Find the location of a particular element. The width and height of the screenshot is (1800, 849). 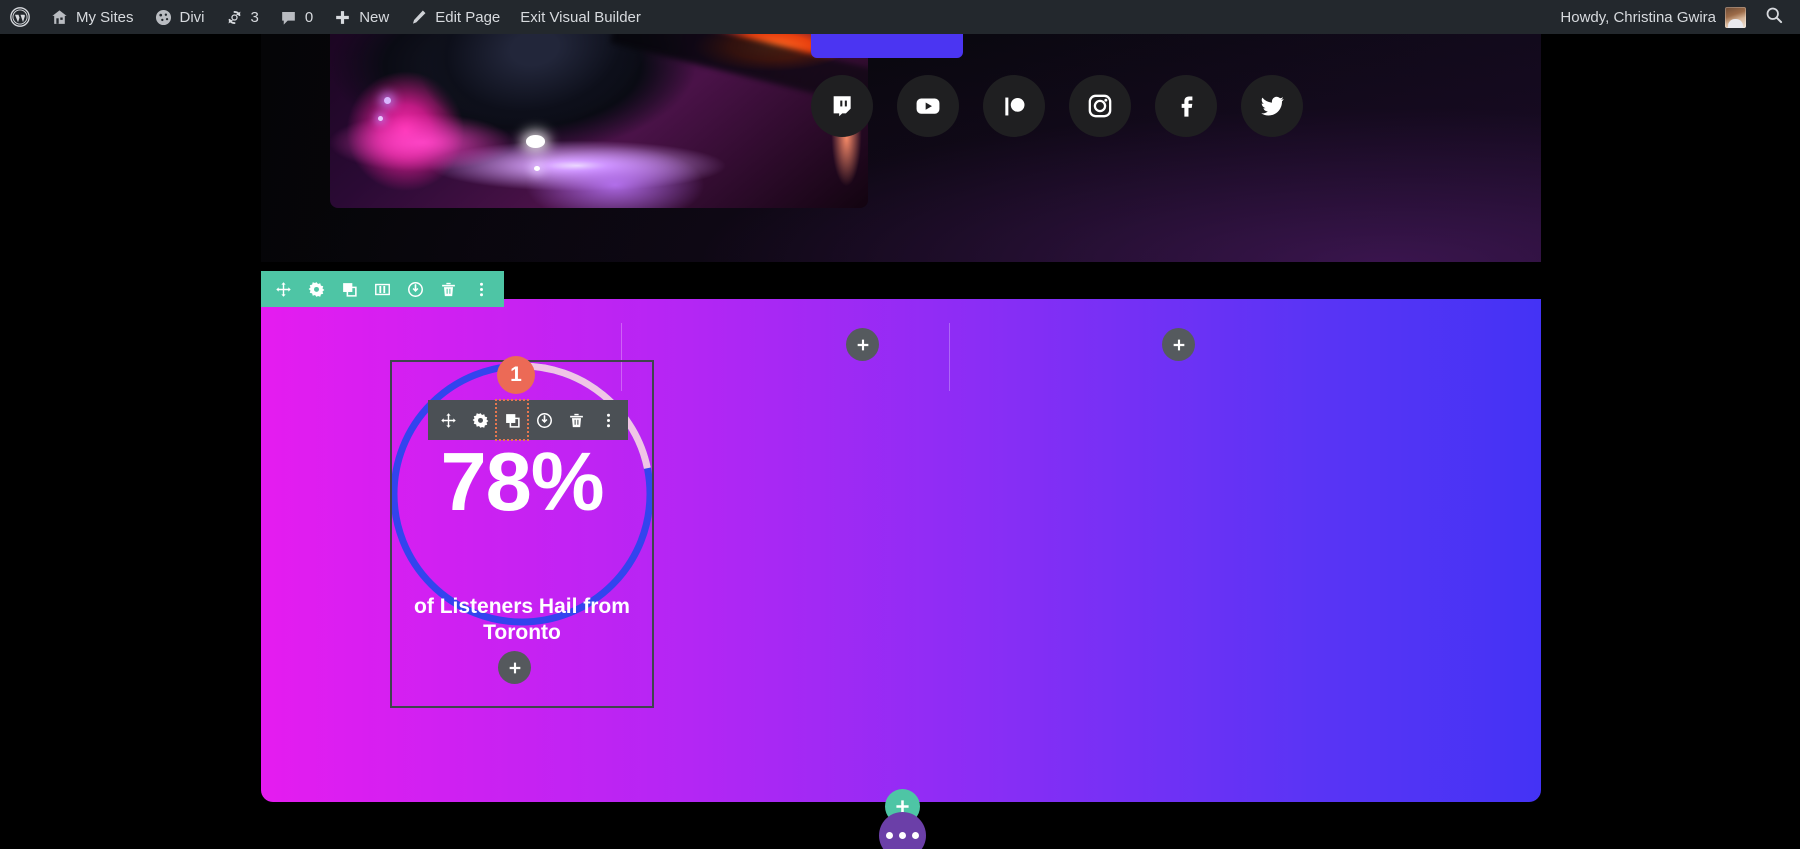

delete-module-button is located at coordinates (576, 420).